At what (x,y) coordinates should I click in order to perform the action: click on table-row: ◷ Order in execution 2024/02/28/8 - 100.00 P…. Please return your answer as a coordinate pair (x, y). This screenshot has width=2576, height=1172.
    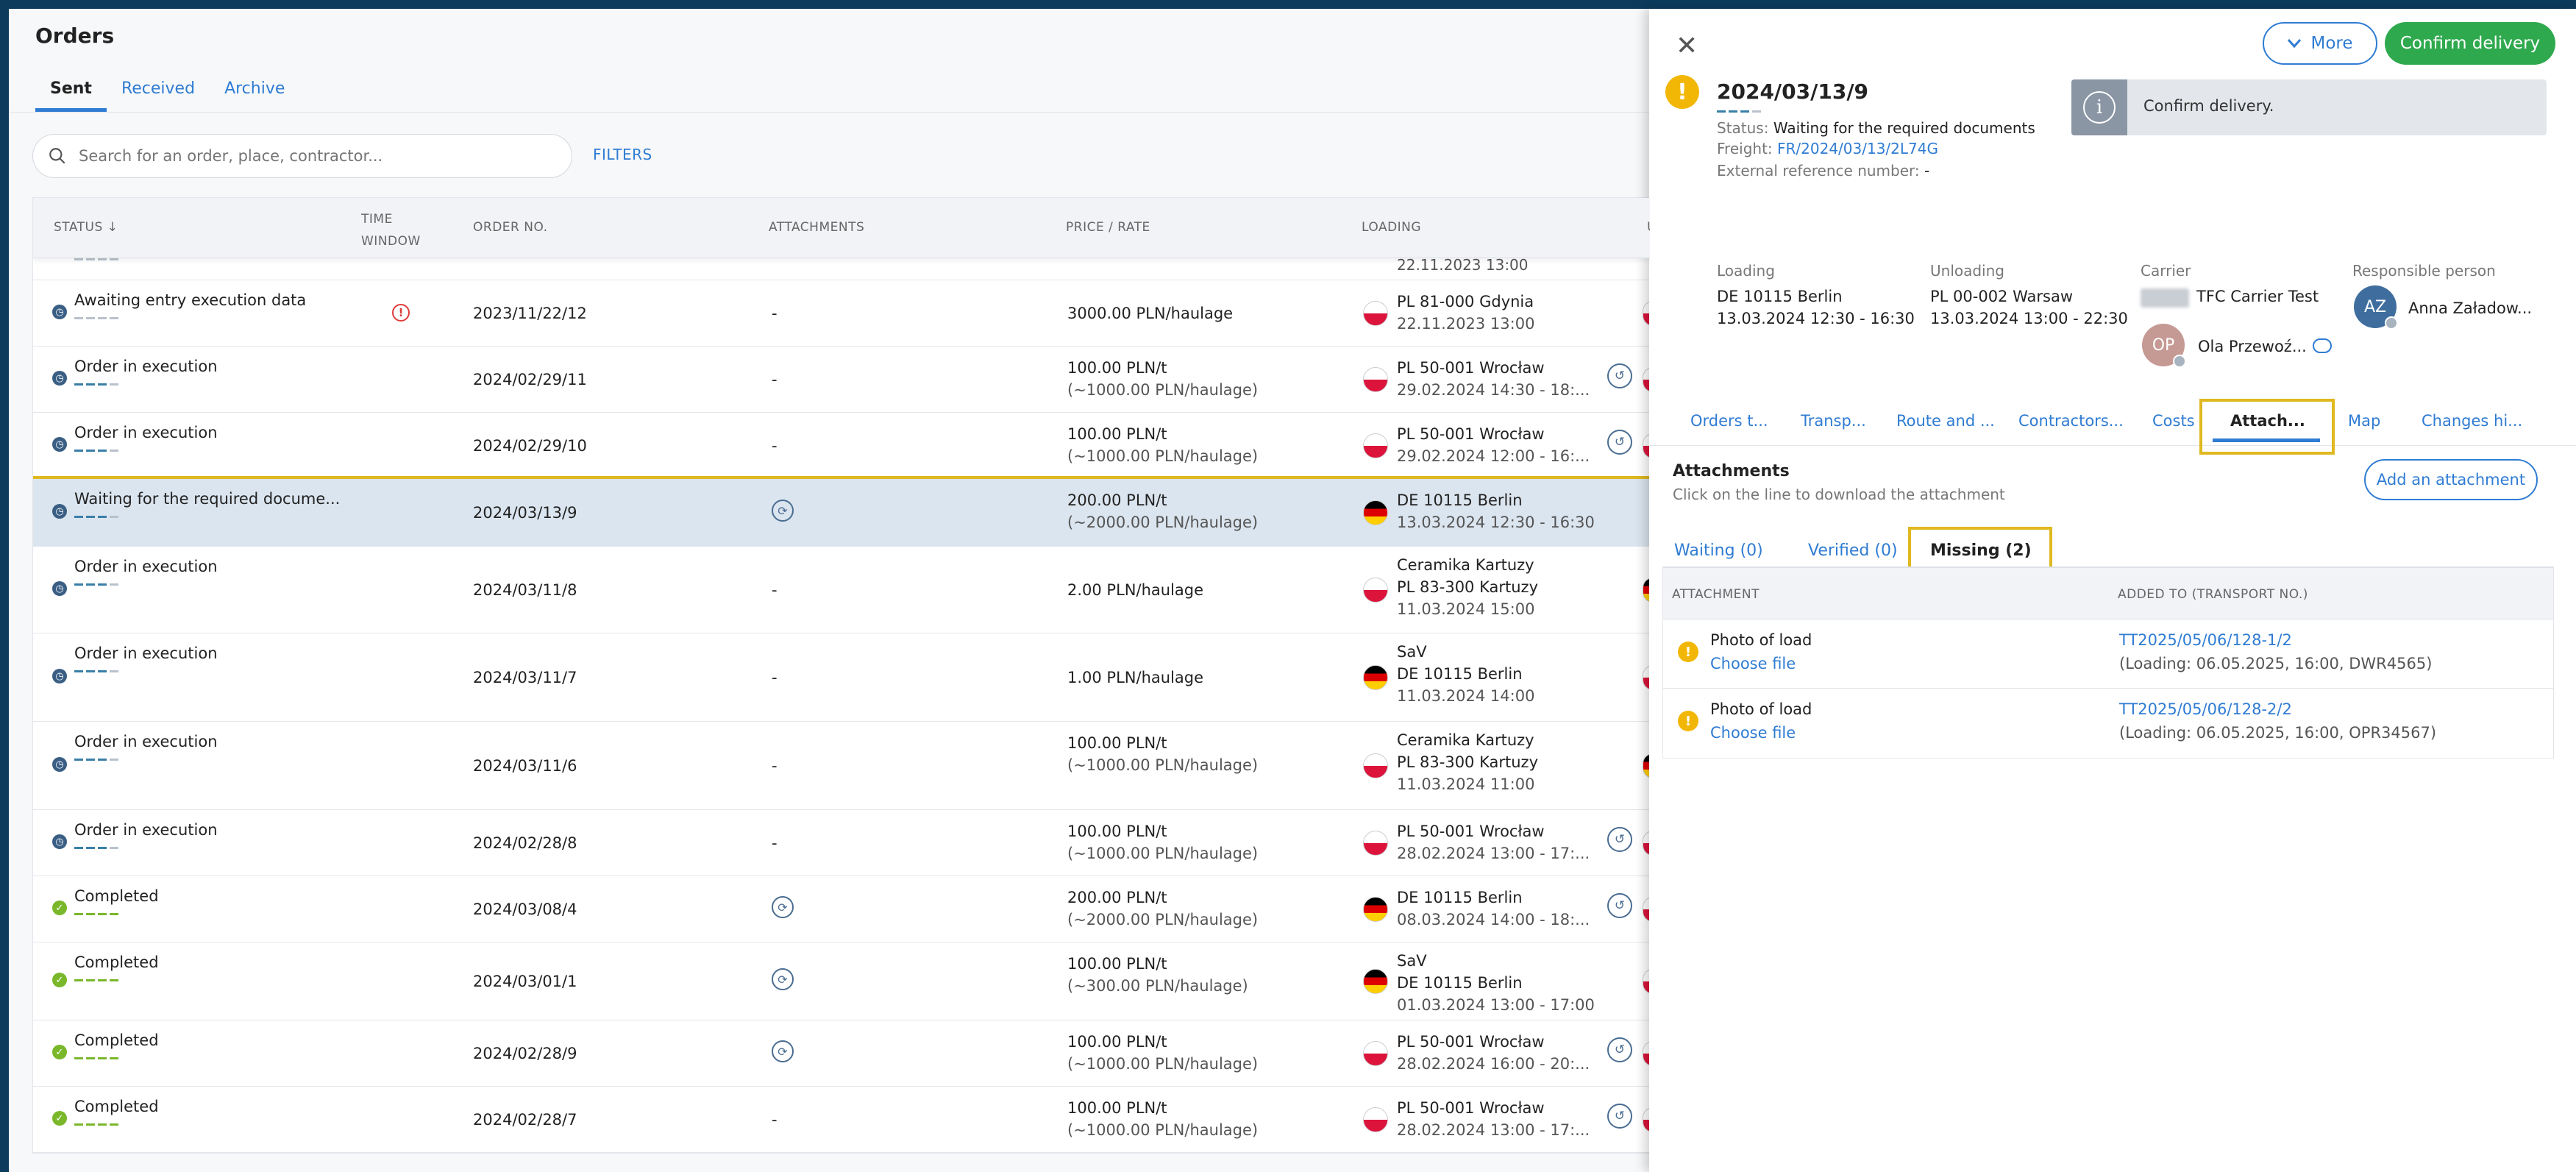
    Looking at the image, I should click on (841, 843).